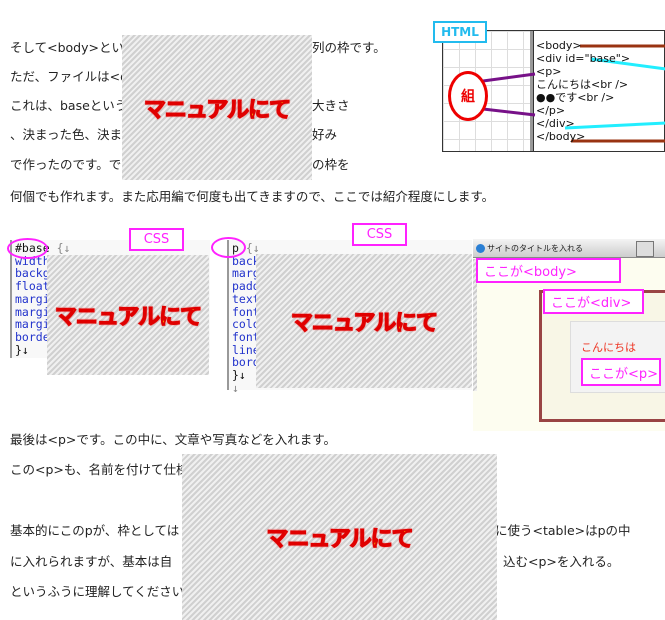 This screenshot has height=620, width=665. What do you see at coordinates (252, 196) in the screenshot?
I see `text-line: 何個でも作れます。また応用編で何度も出てきますので、ここでは紹介程度にします。` at bounding box center [252, 196].